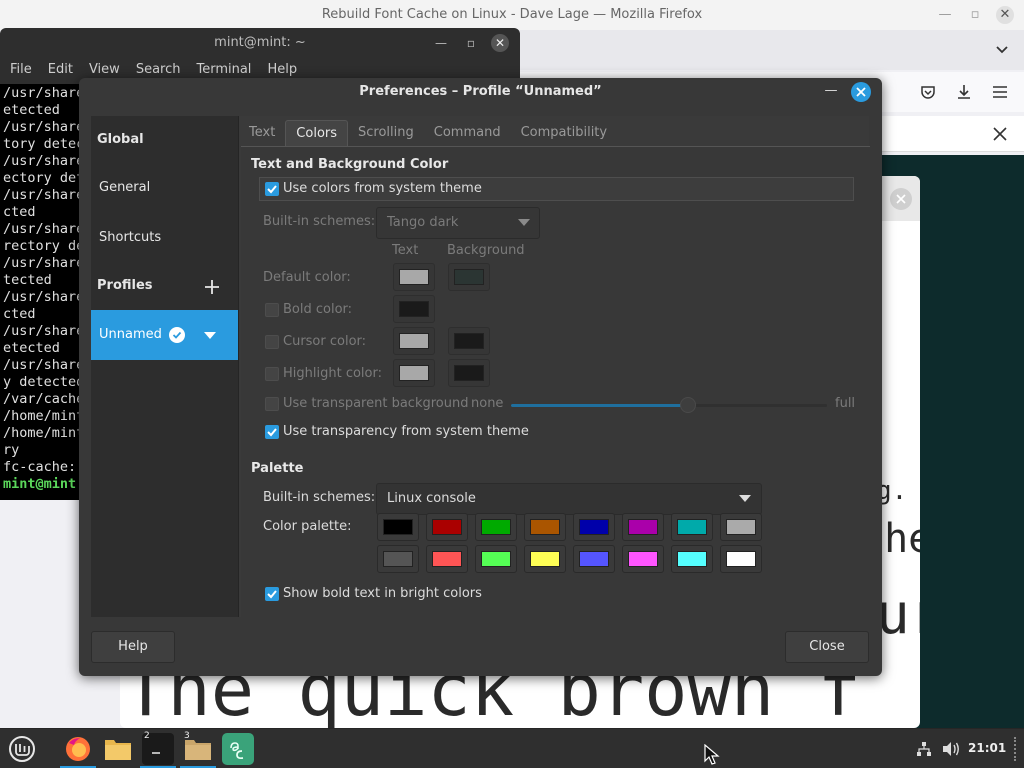 The image size is (1024, 768). I want to click on sidebar-item-shortcuts: Shortcuts, so click(164, 238).